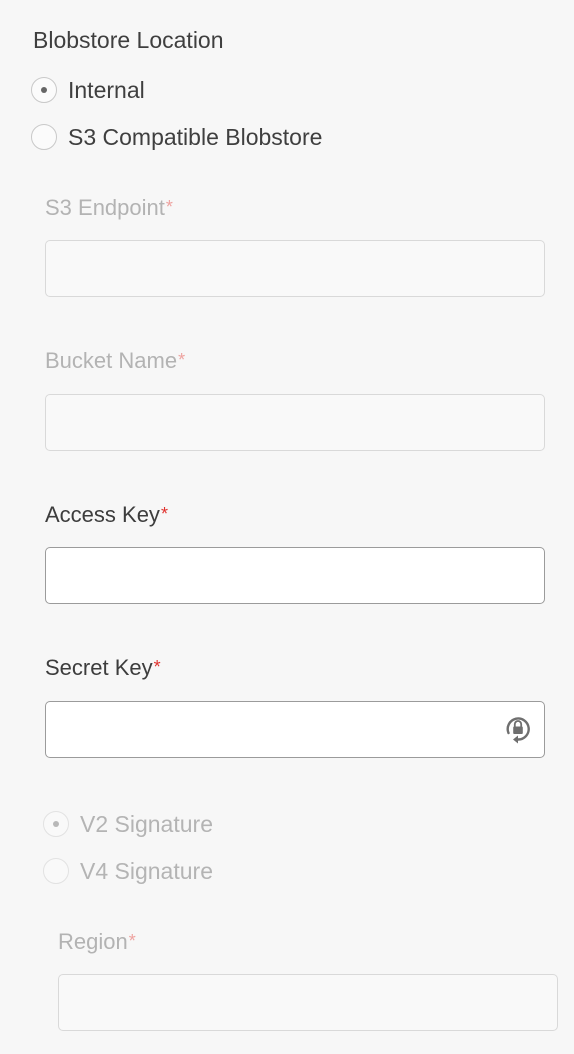 This screenshot has width=574, height=1054. What do you see at coordinates (146, 871) in the screenshot?
I see `radio-v4-signature-label: V4 Signature` at bounding box center [146, 871].